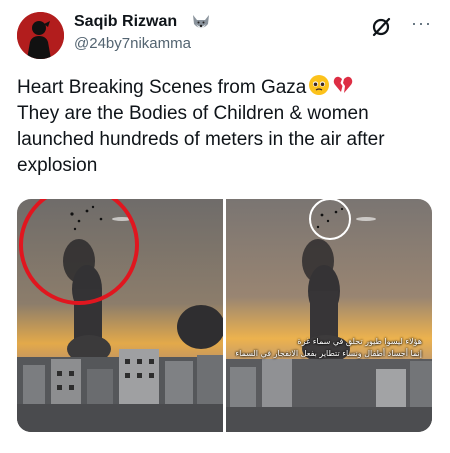 The width and height of the screenshot is (450, 453). I want to click on pleading-face-emoji-icon, so click(319, 85).